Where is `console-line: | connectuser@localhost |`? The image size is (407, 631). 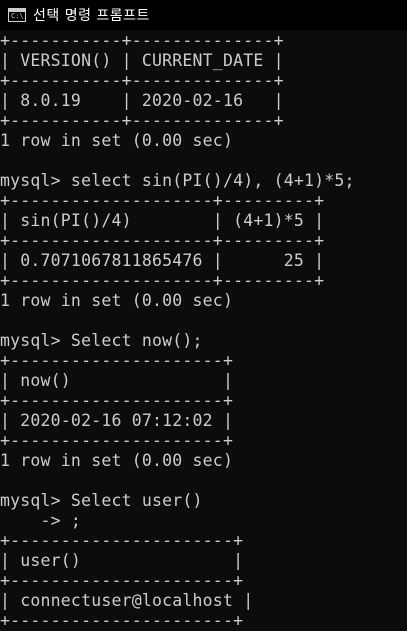
console-line: | connectuser@localhost | is located at coordinates (127, 600).